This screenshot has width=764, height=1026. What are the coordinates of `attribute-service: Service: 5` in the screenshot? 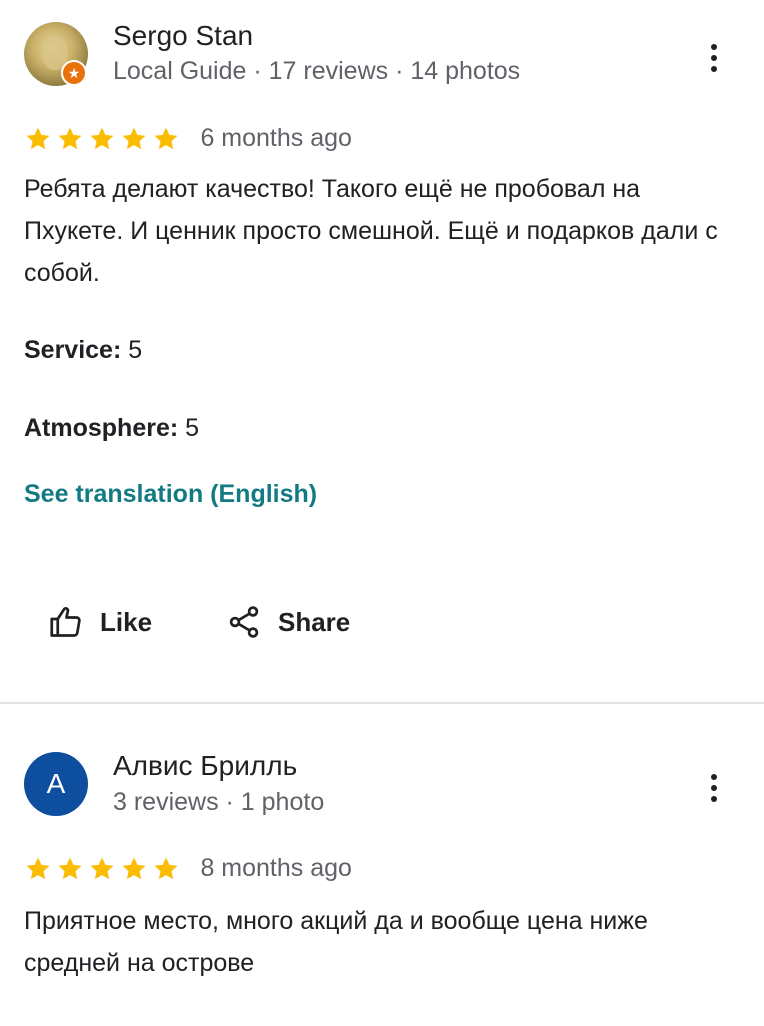 It's located at (83, 350).